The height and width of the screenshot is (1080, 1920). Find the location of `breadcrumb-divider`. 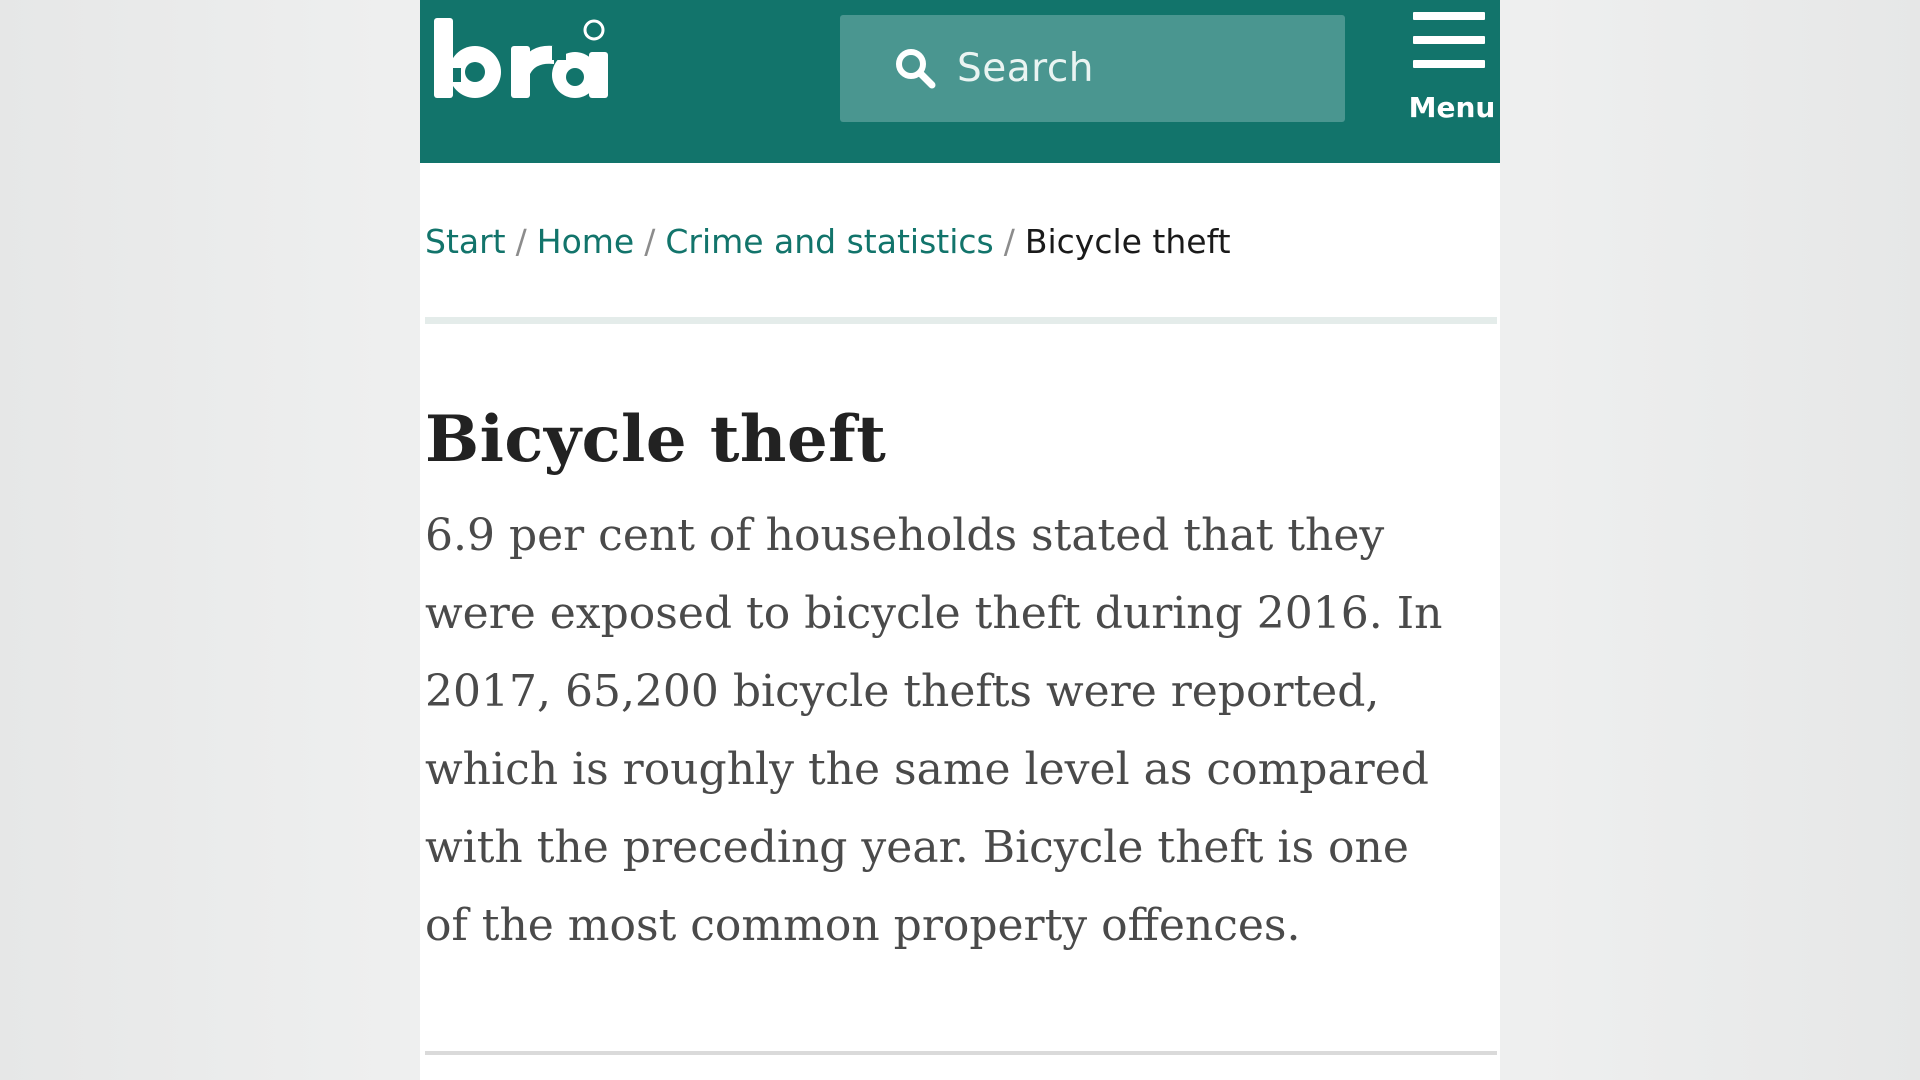

breadcrumb-divider is located at coordinates (961, 320).